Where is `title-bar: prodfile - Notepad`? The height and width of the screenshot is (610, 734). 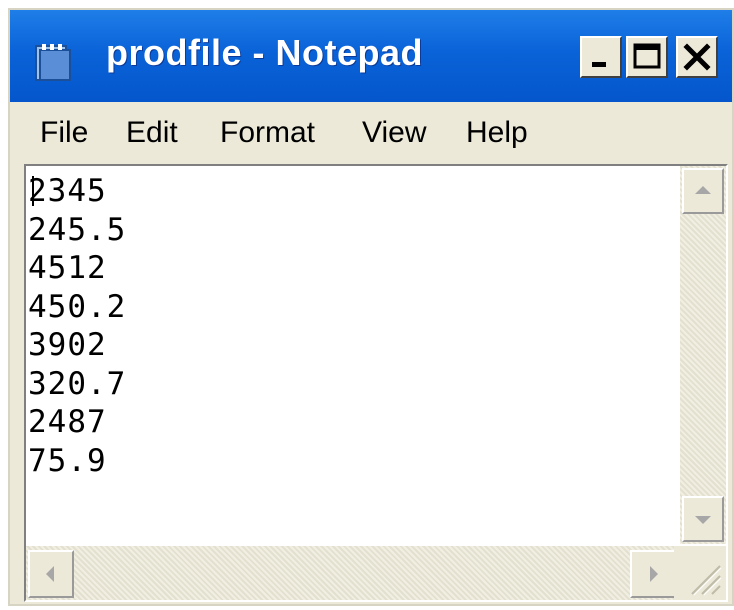 title-bar: prodfile - Notepad is located at coordinates (371, 56).